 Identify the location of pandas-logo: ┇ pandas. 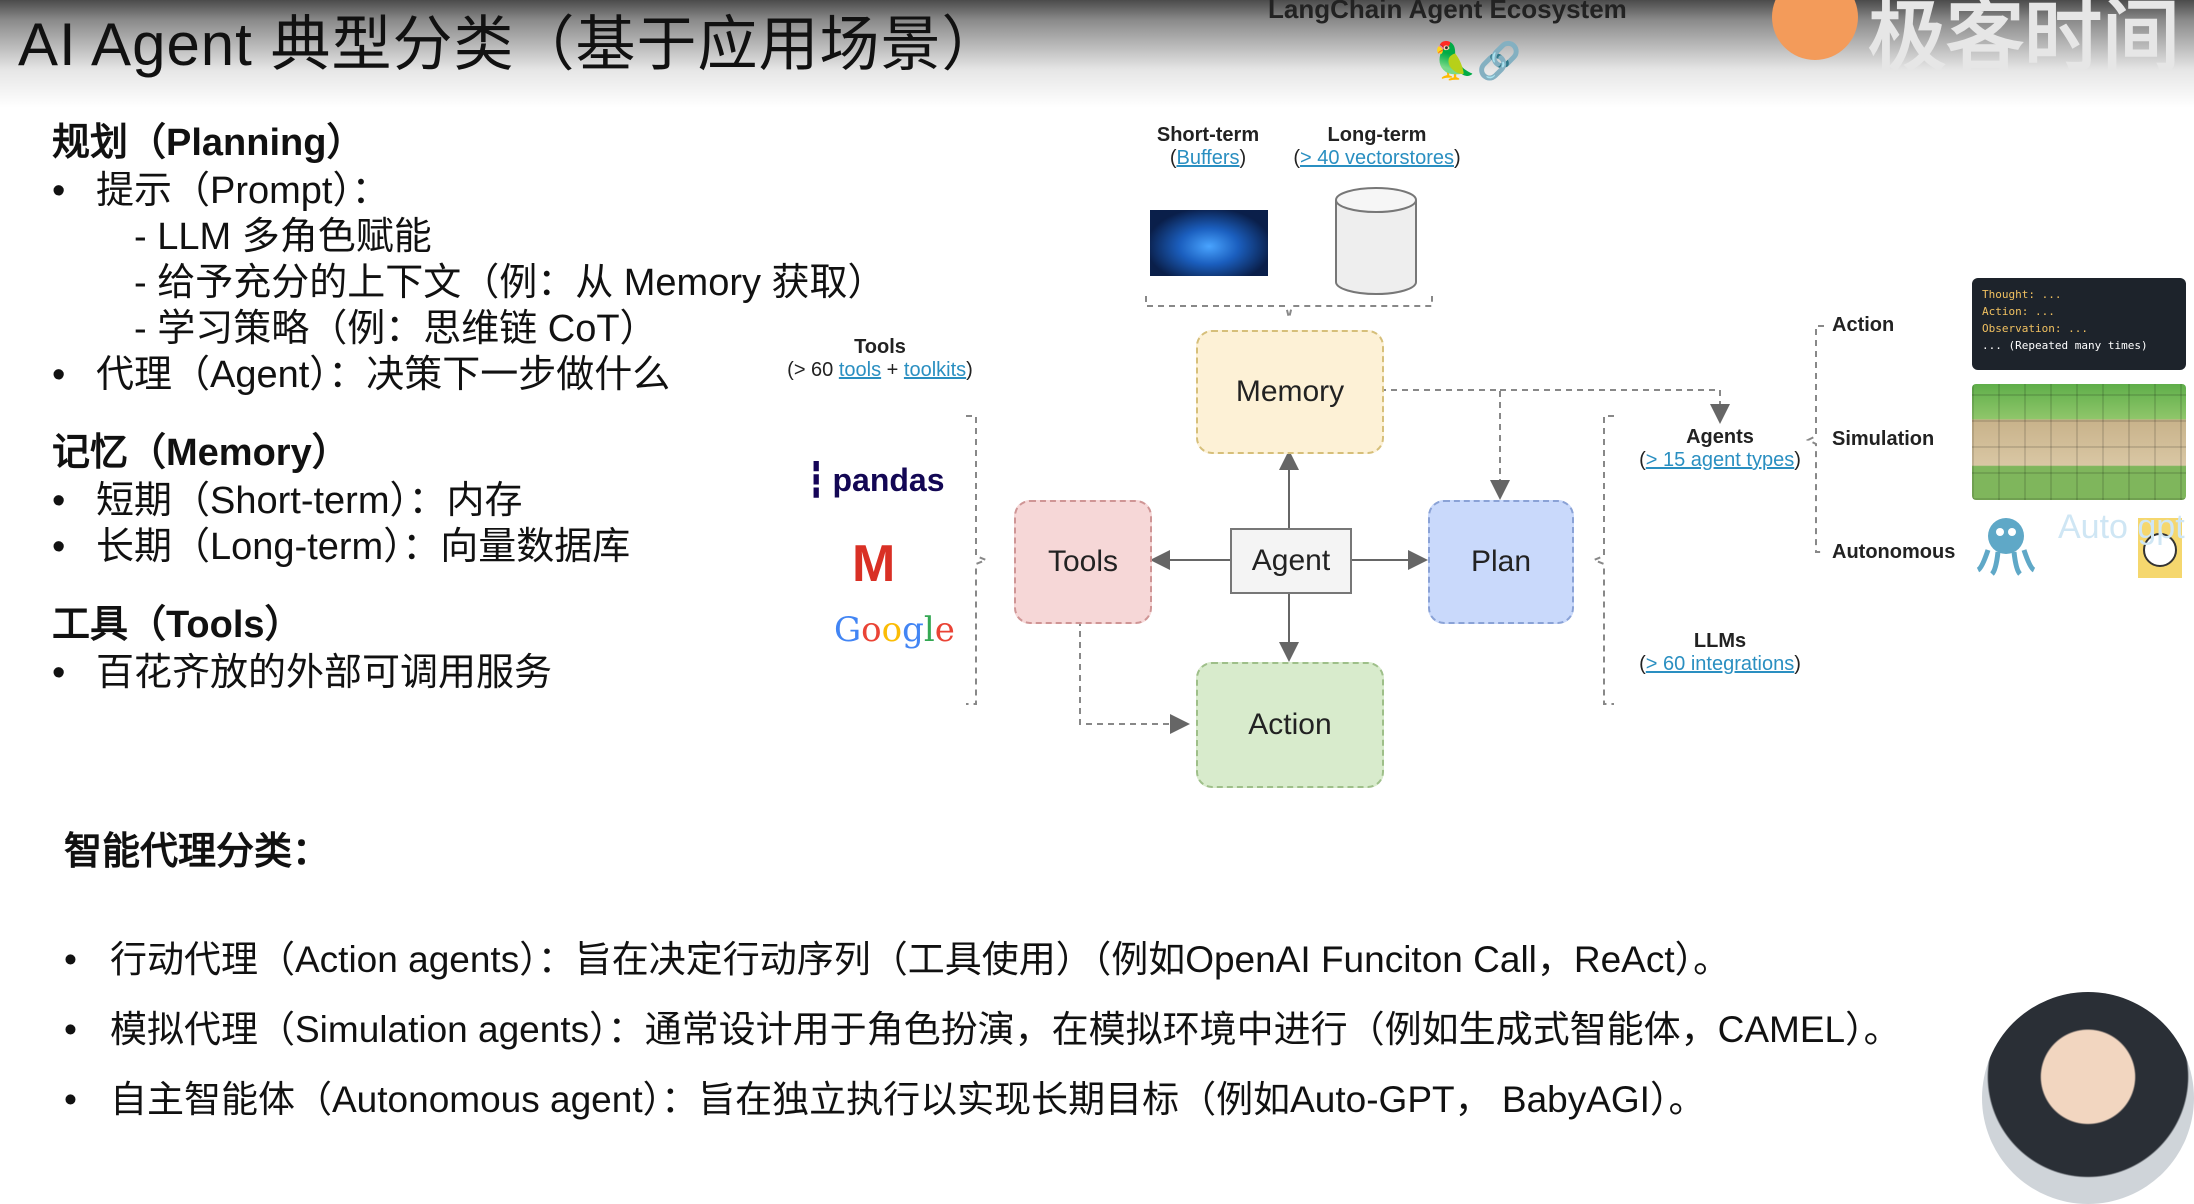
(875, 480).